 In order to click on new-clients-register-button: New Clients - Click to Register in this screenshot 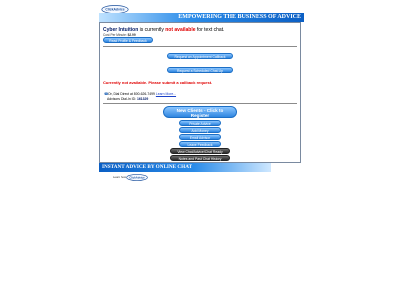, I will do `click(200, 112)`.